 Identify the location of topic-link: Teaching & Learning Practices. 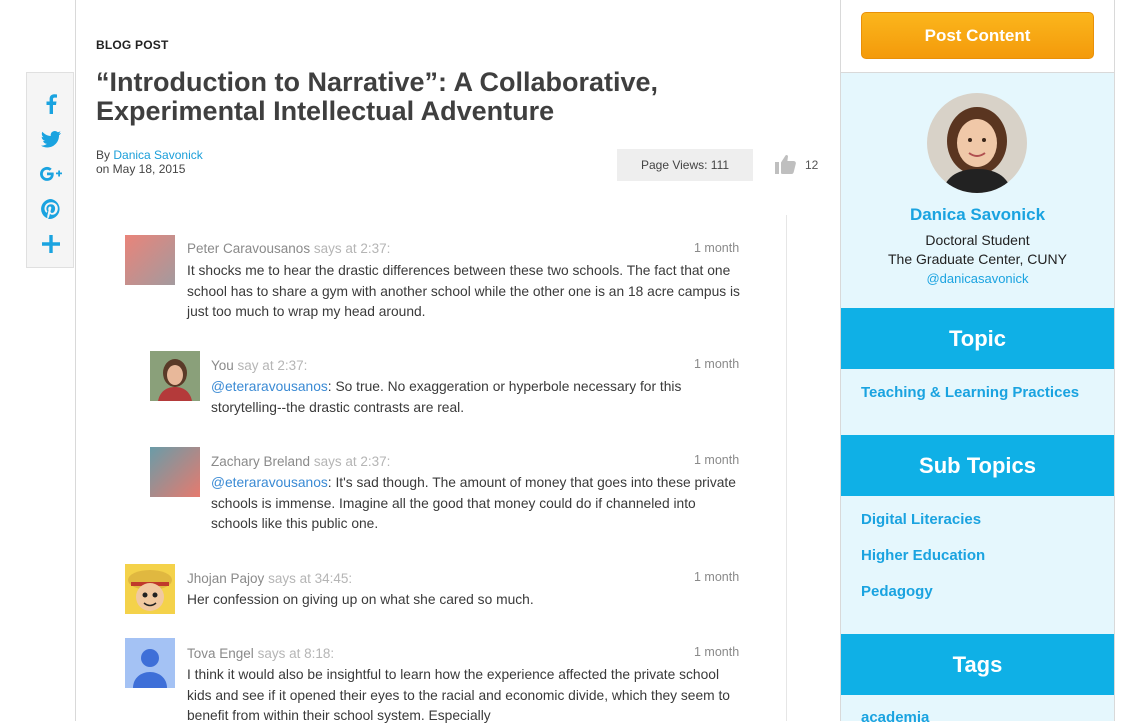
(970, 392).